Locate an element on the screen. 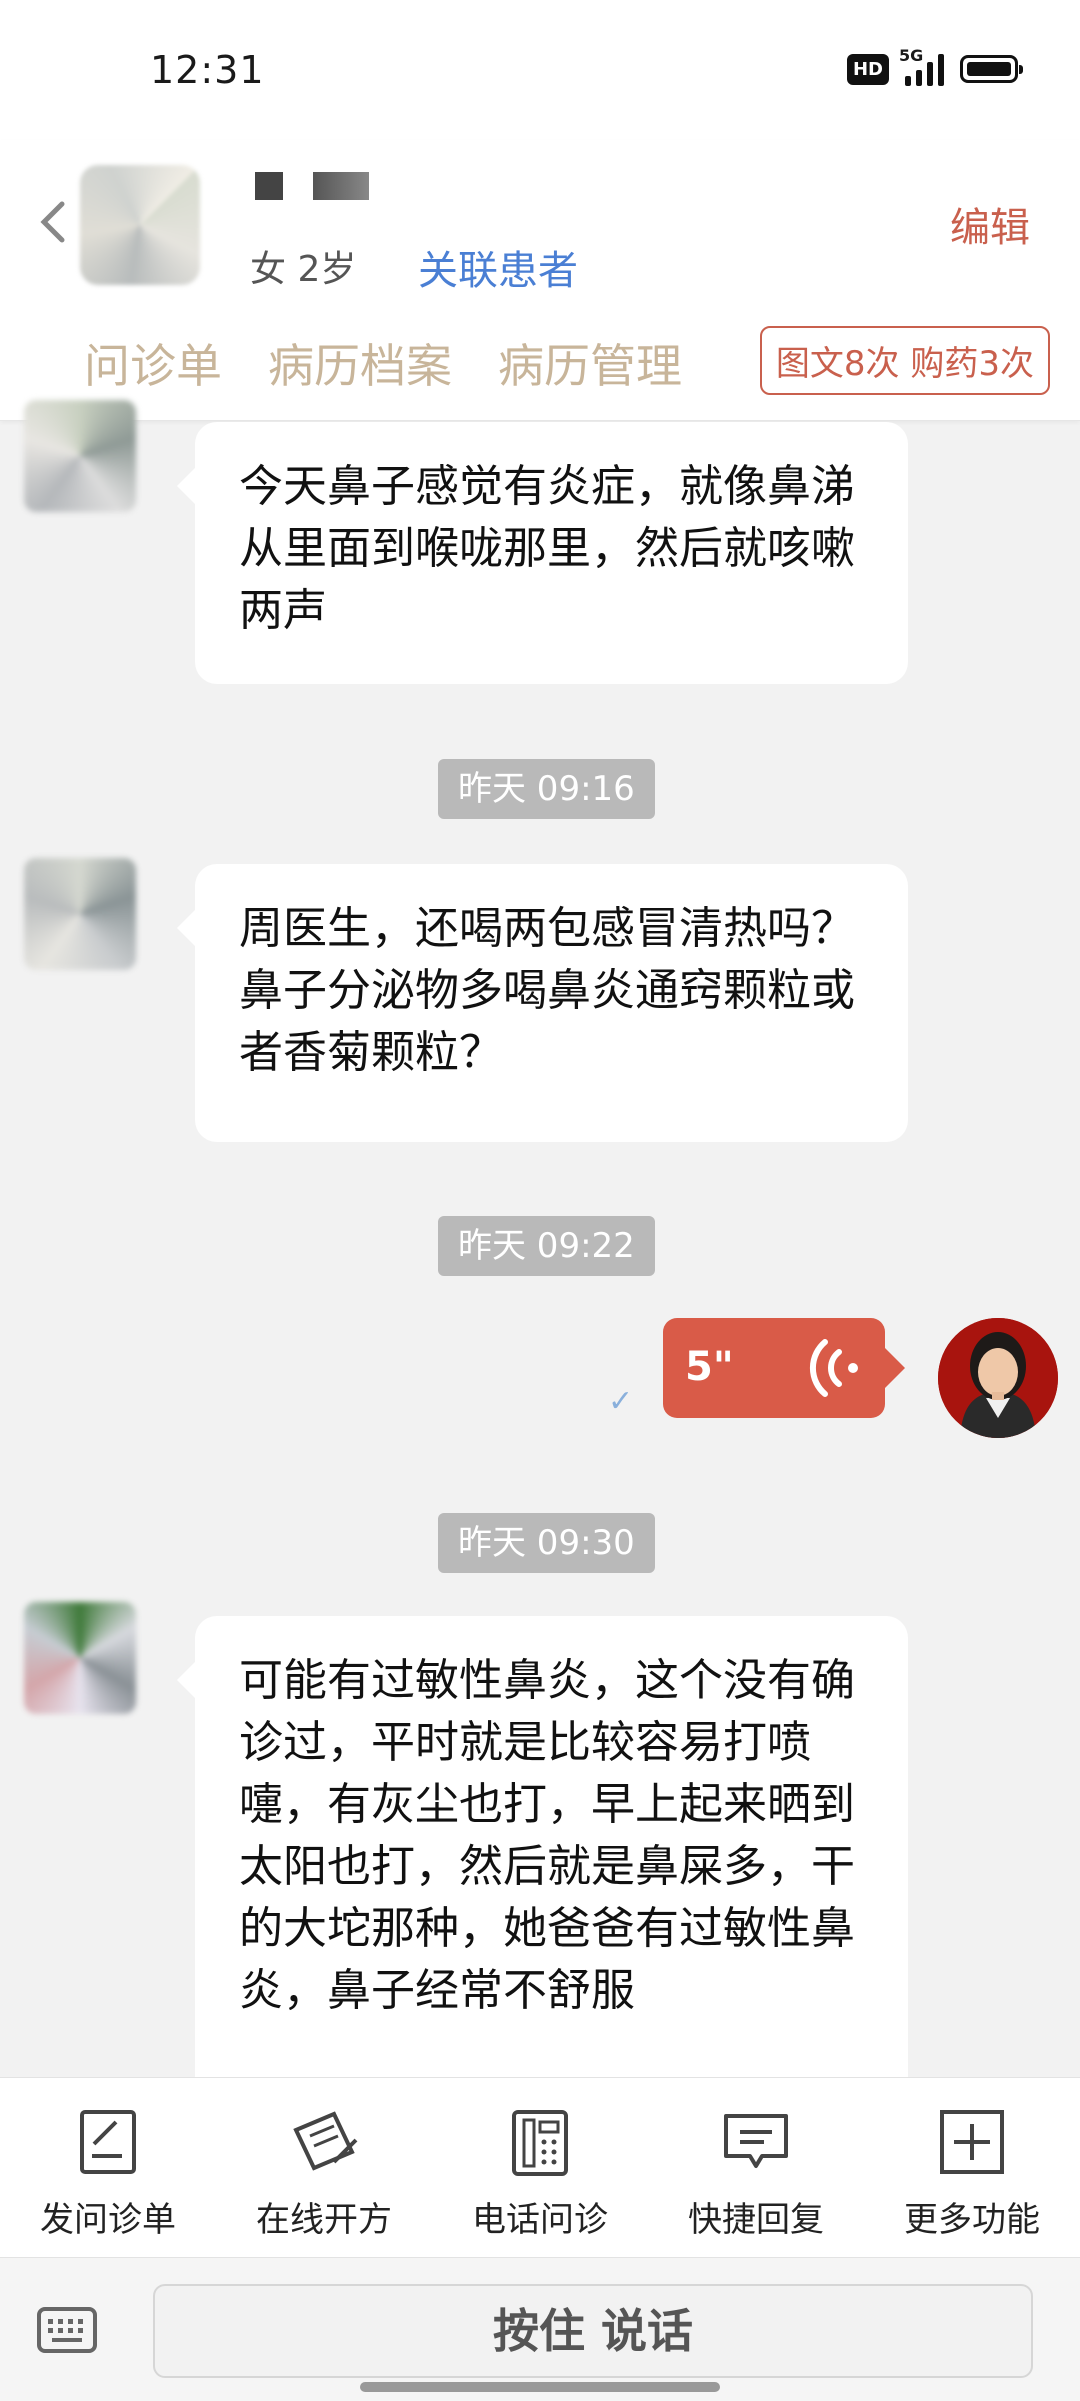 This screenshot has height=2401, width=1080. patient-info: 女 2岁 is located at coordinates (303, 269).